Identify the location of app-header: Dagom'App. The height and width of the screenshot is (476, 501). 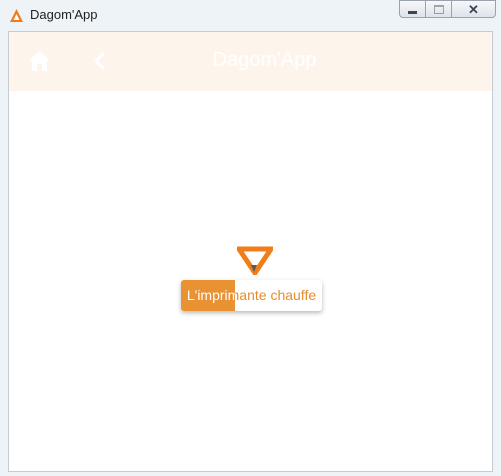
(250, 61).